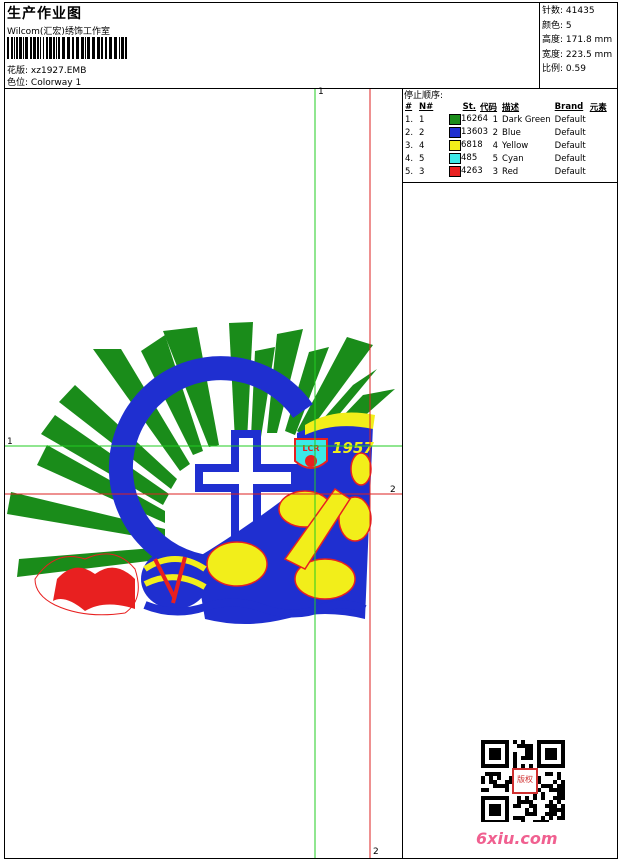  I want to click on table-row: 5. 3 4263 3 Red Default, so click(506, 171).